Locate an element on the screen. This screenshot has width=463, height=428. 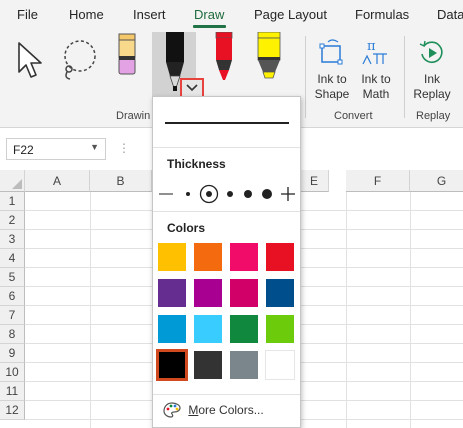
column-header-g: G is located at coordinates (436, 181).